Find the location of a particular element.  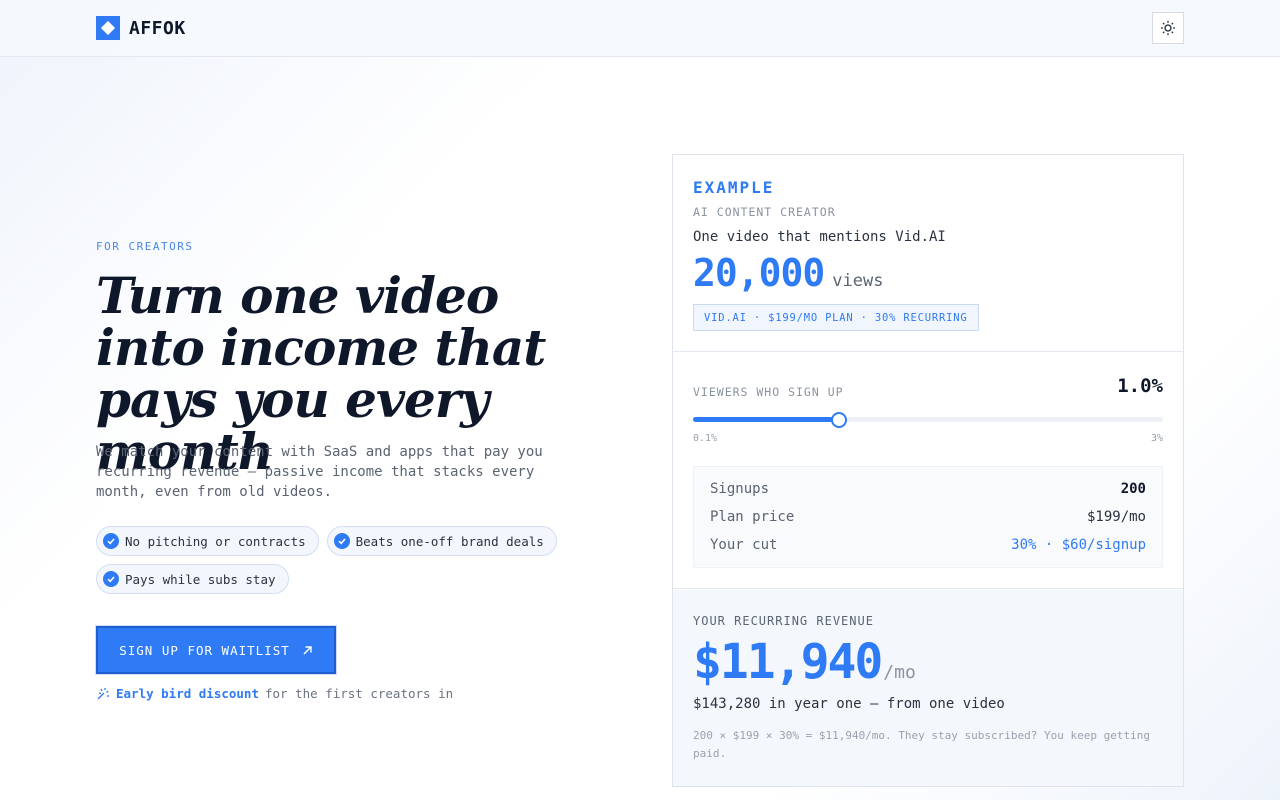

breakdown-value: $199/mo is located at coordinates (1116, 517).